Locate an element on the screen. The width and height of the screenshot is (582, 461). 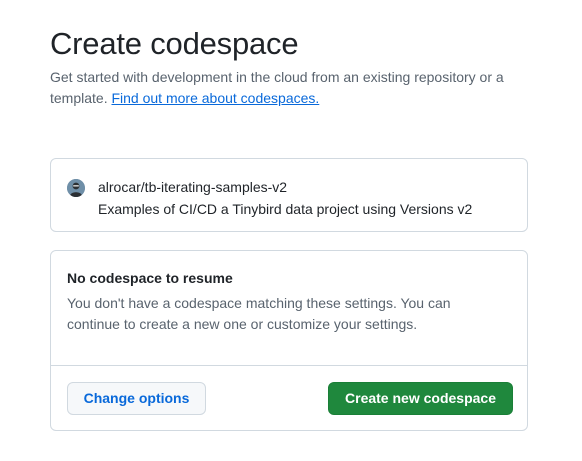
repository-name: alrocar/tb-iterating-samples-v2 is located at coordinates (193, 187).